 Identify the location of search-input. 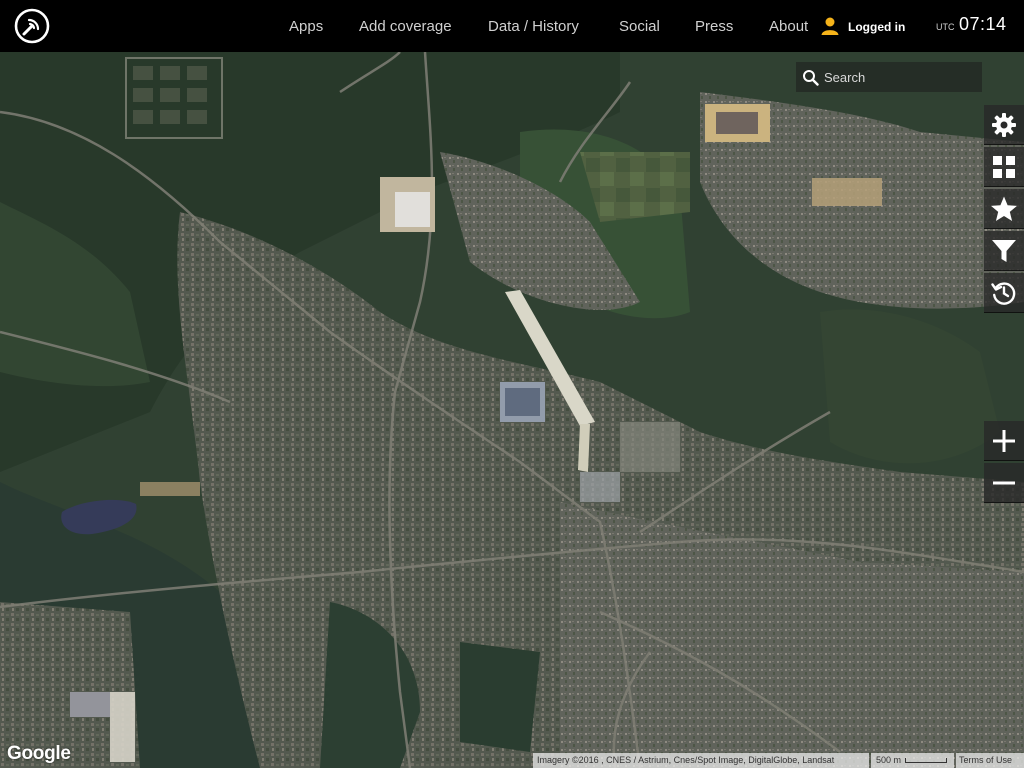
(899, 77).